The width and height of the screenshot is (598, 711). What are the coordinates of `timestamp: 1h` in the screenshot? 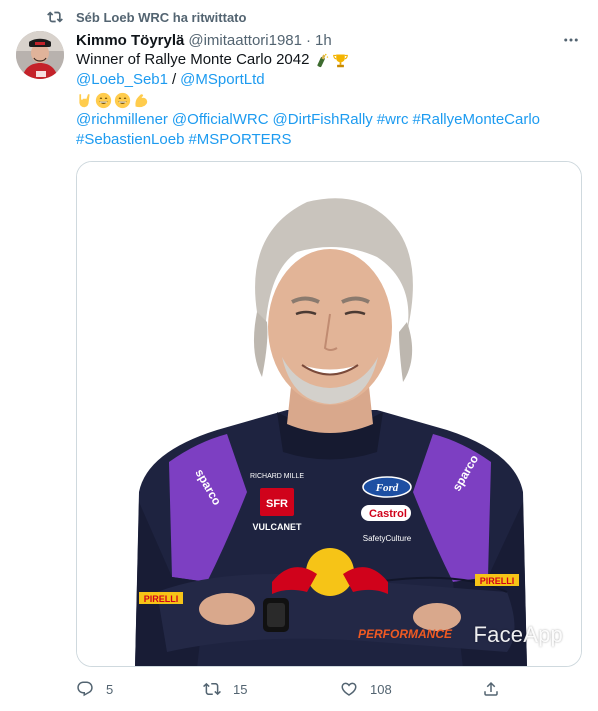 It's located at (323, 40).